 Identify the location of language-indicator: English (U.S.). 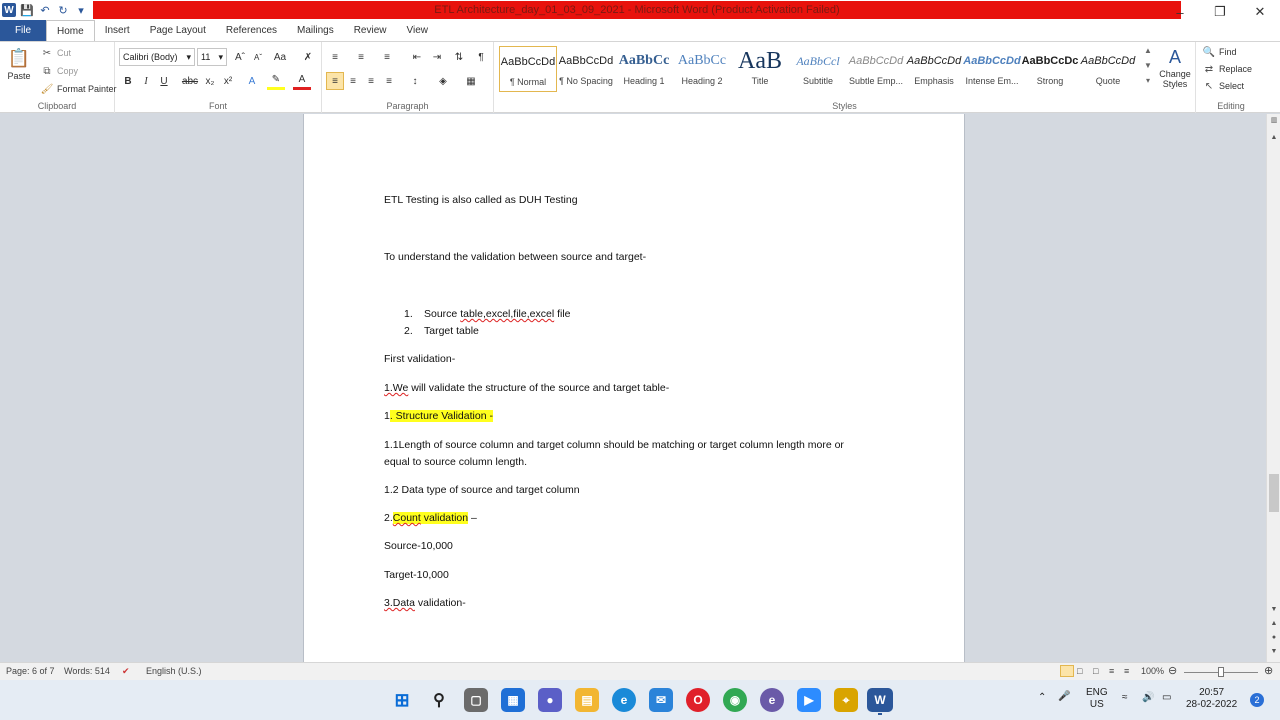
(174, 671).